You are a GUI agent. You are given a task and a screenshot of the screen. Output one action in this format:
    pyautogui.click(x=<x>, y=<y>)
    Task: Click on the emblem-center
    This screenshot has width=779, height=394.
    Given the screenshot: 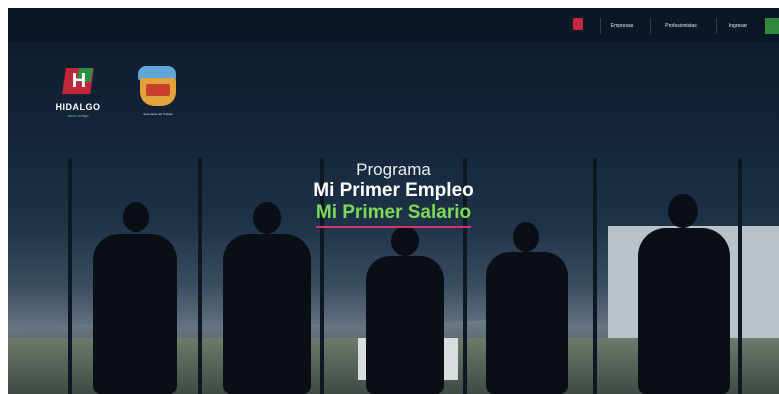 What is the action you would take?
    pyautogui.click(x=158, y=90)
    